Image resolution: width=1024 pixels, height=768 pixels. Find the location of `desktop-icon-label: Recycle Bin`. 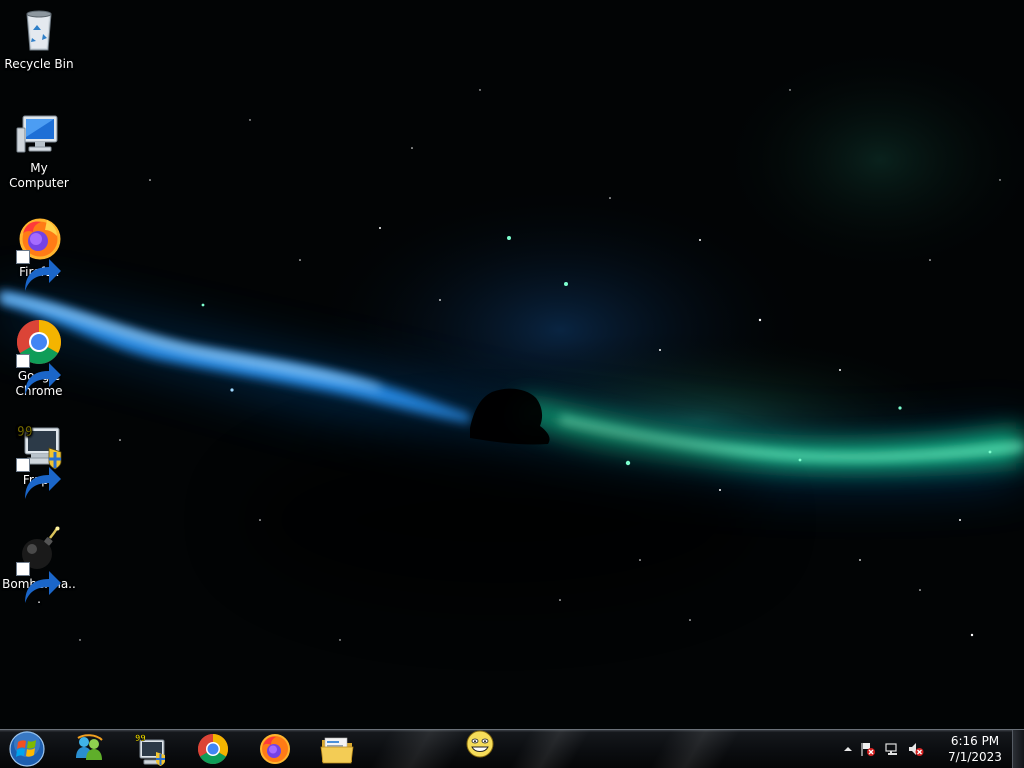

desktop-icon-label: Recycle Bin is located at coordinates (39, 64).